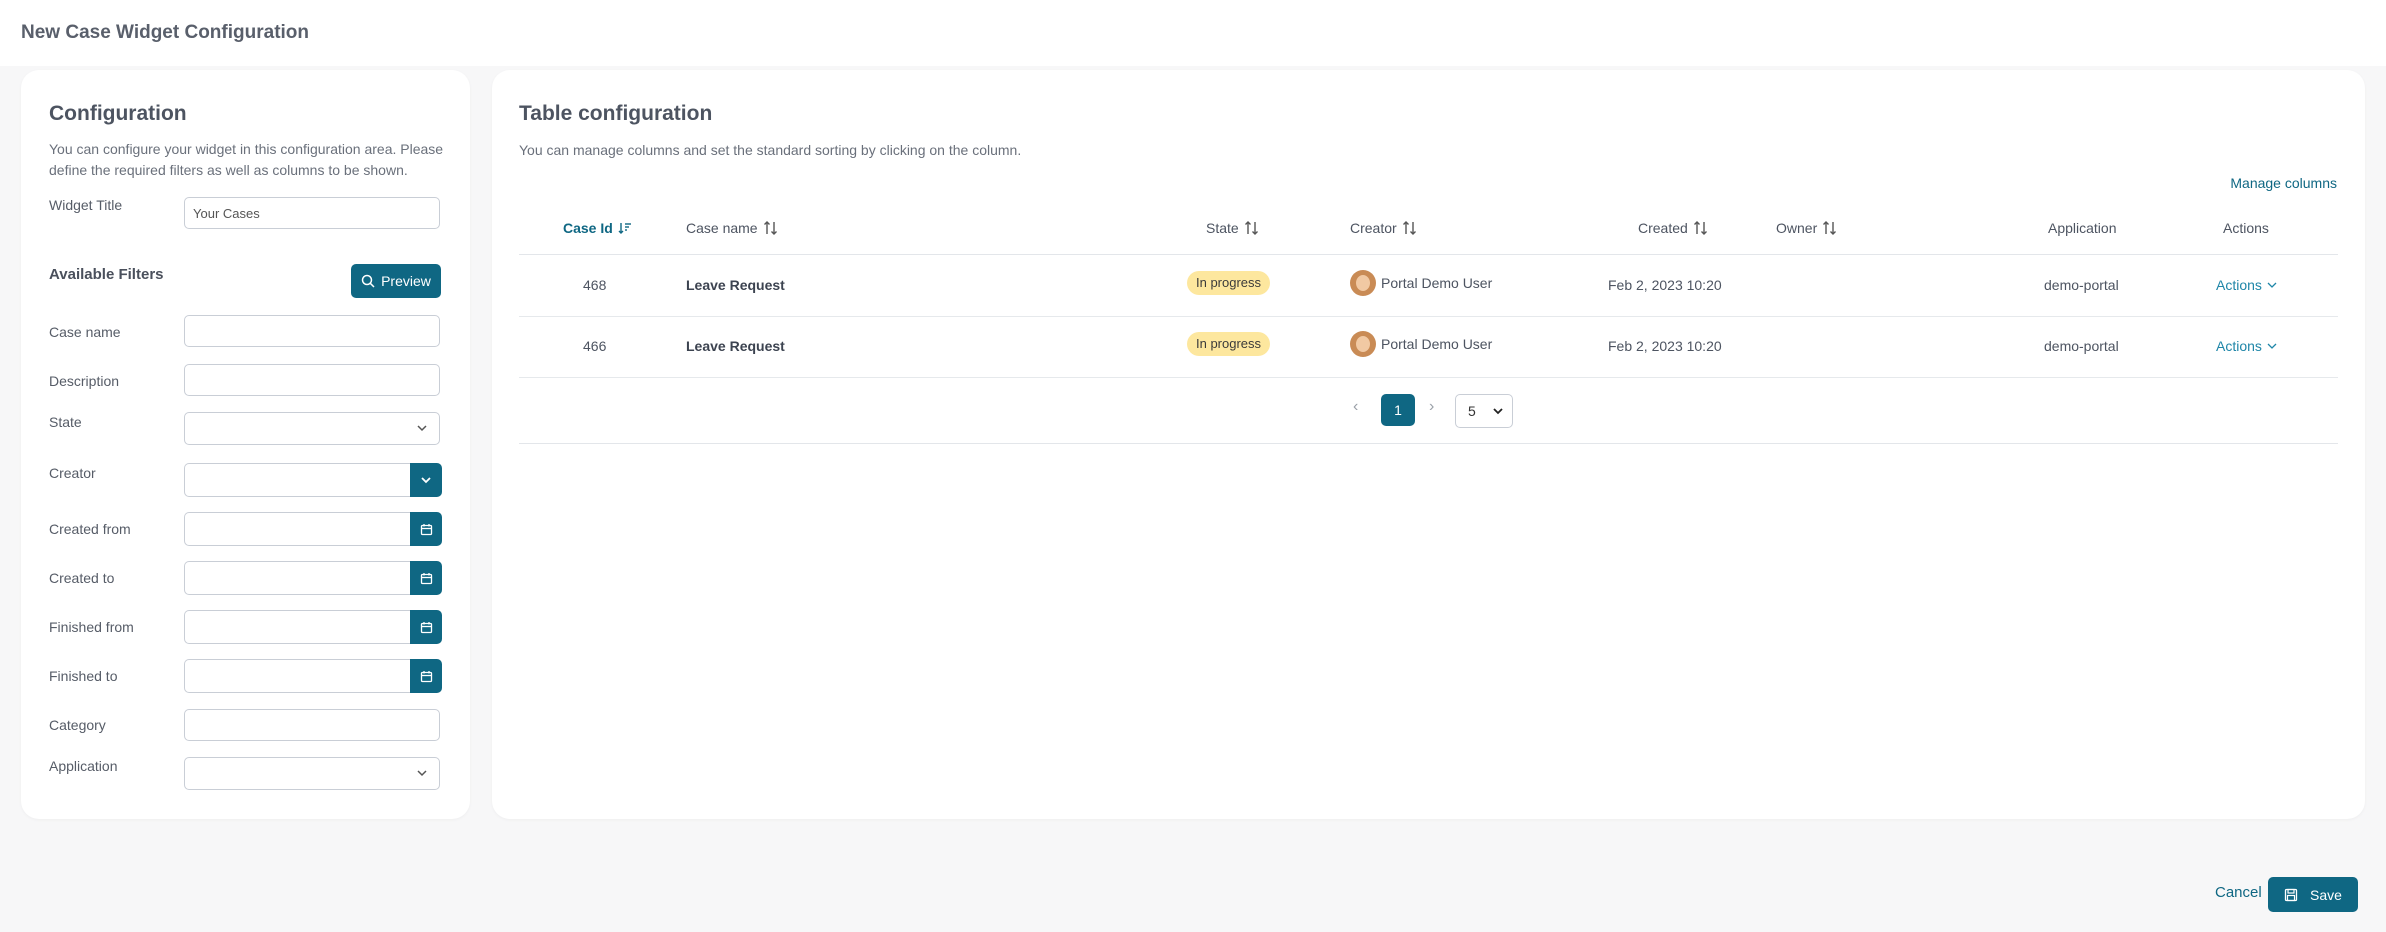 The height and width of the screenshot is (932, 2386). I want to click on state-select, so click(312, 428).